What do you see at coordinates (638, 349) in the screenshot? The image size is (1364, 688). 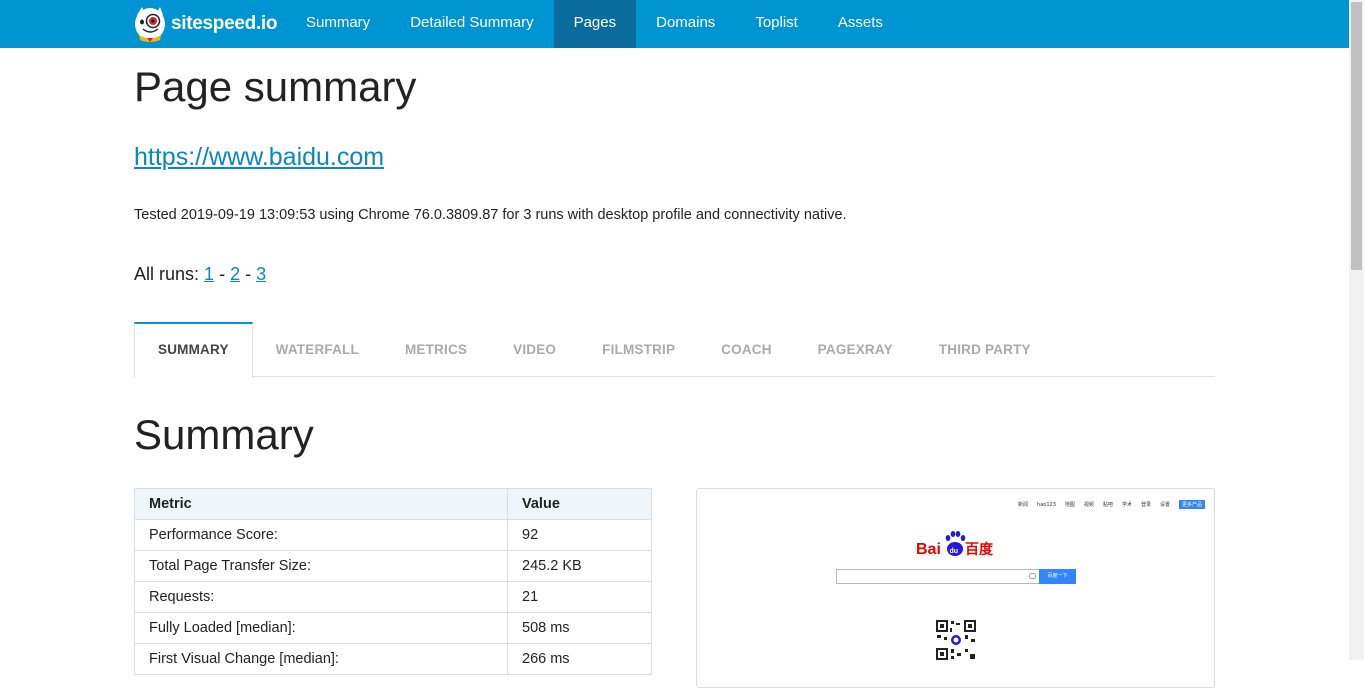 I see `tab-filmstrip: FILMSTRIP` at bounding box center [638, 349].